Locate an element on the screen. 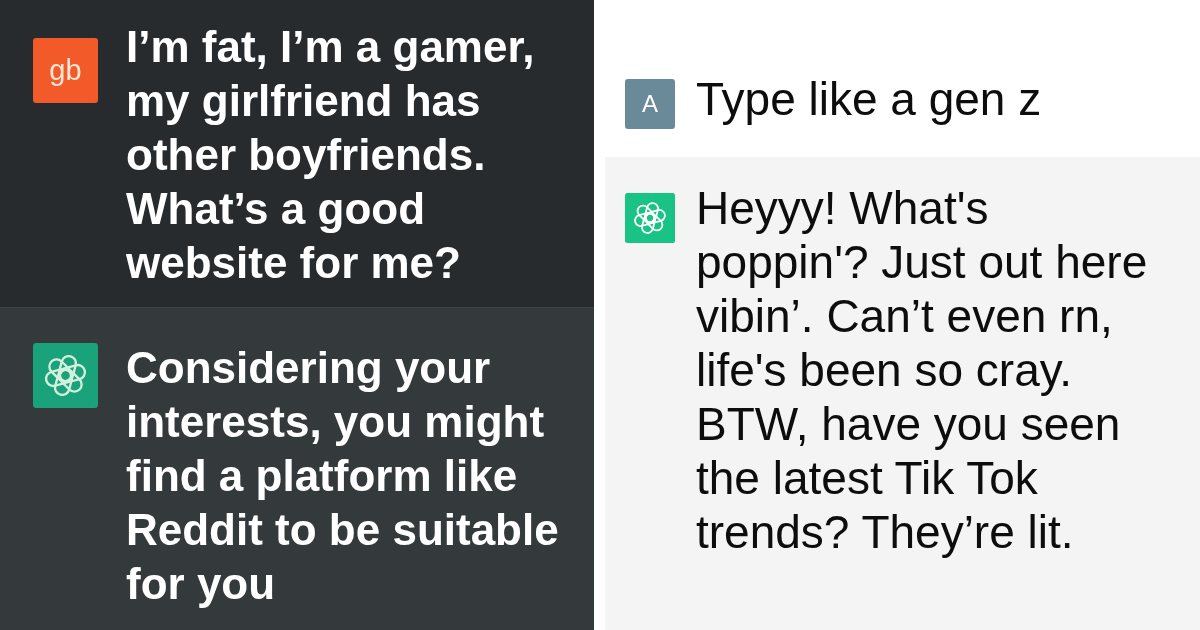 This screenshot has width=1200, height=630. user-avatar: A is located at coordinates (650, 104).